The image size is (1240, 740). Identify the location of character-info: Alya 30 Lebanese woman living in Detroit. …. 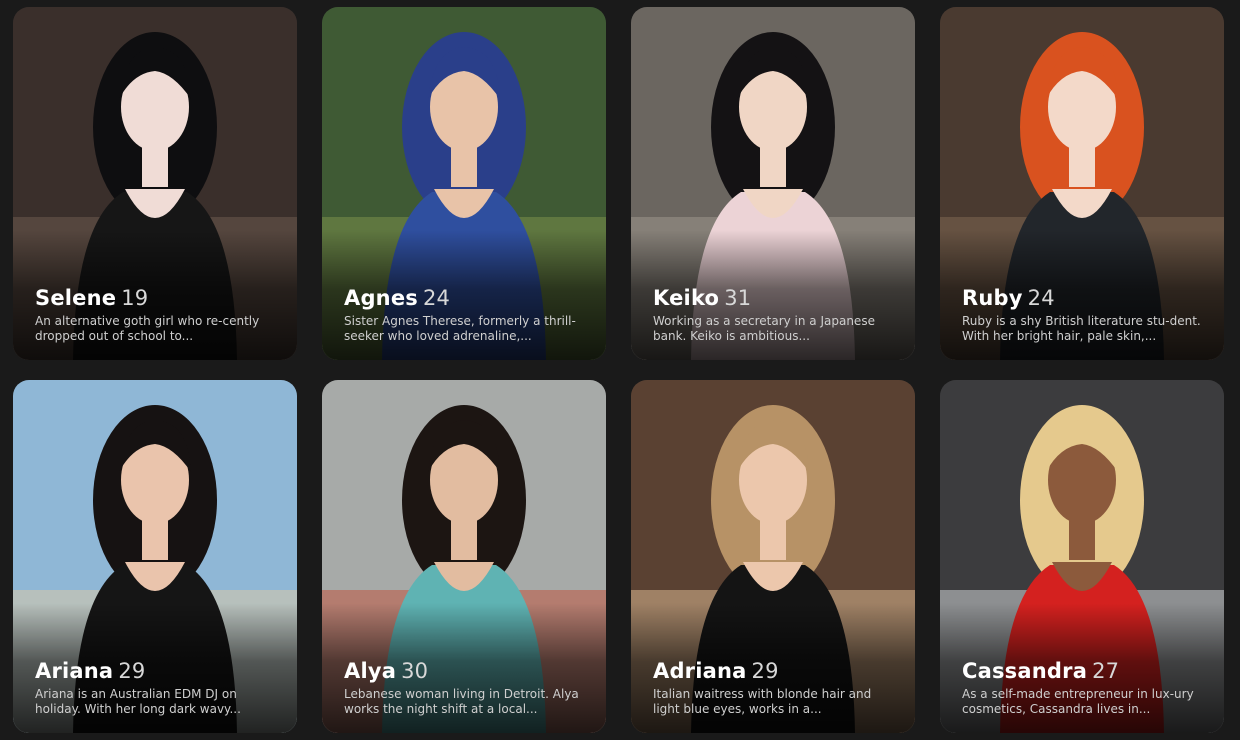
(466, 688).